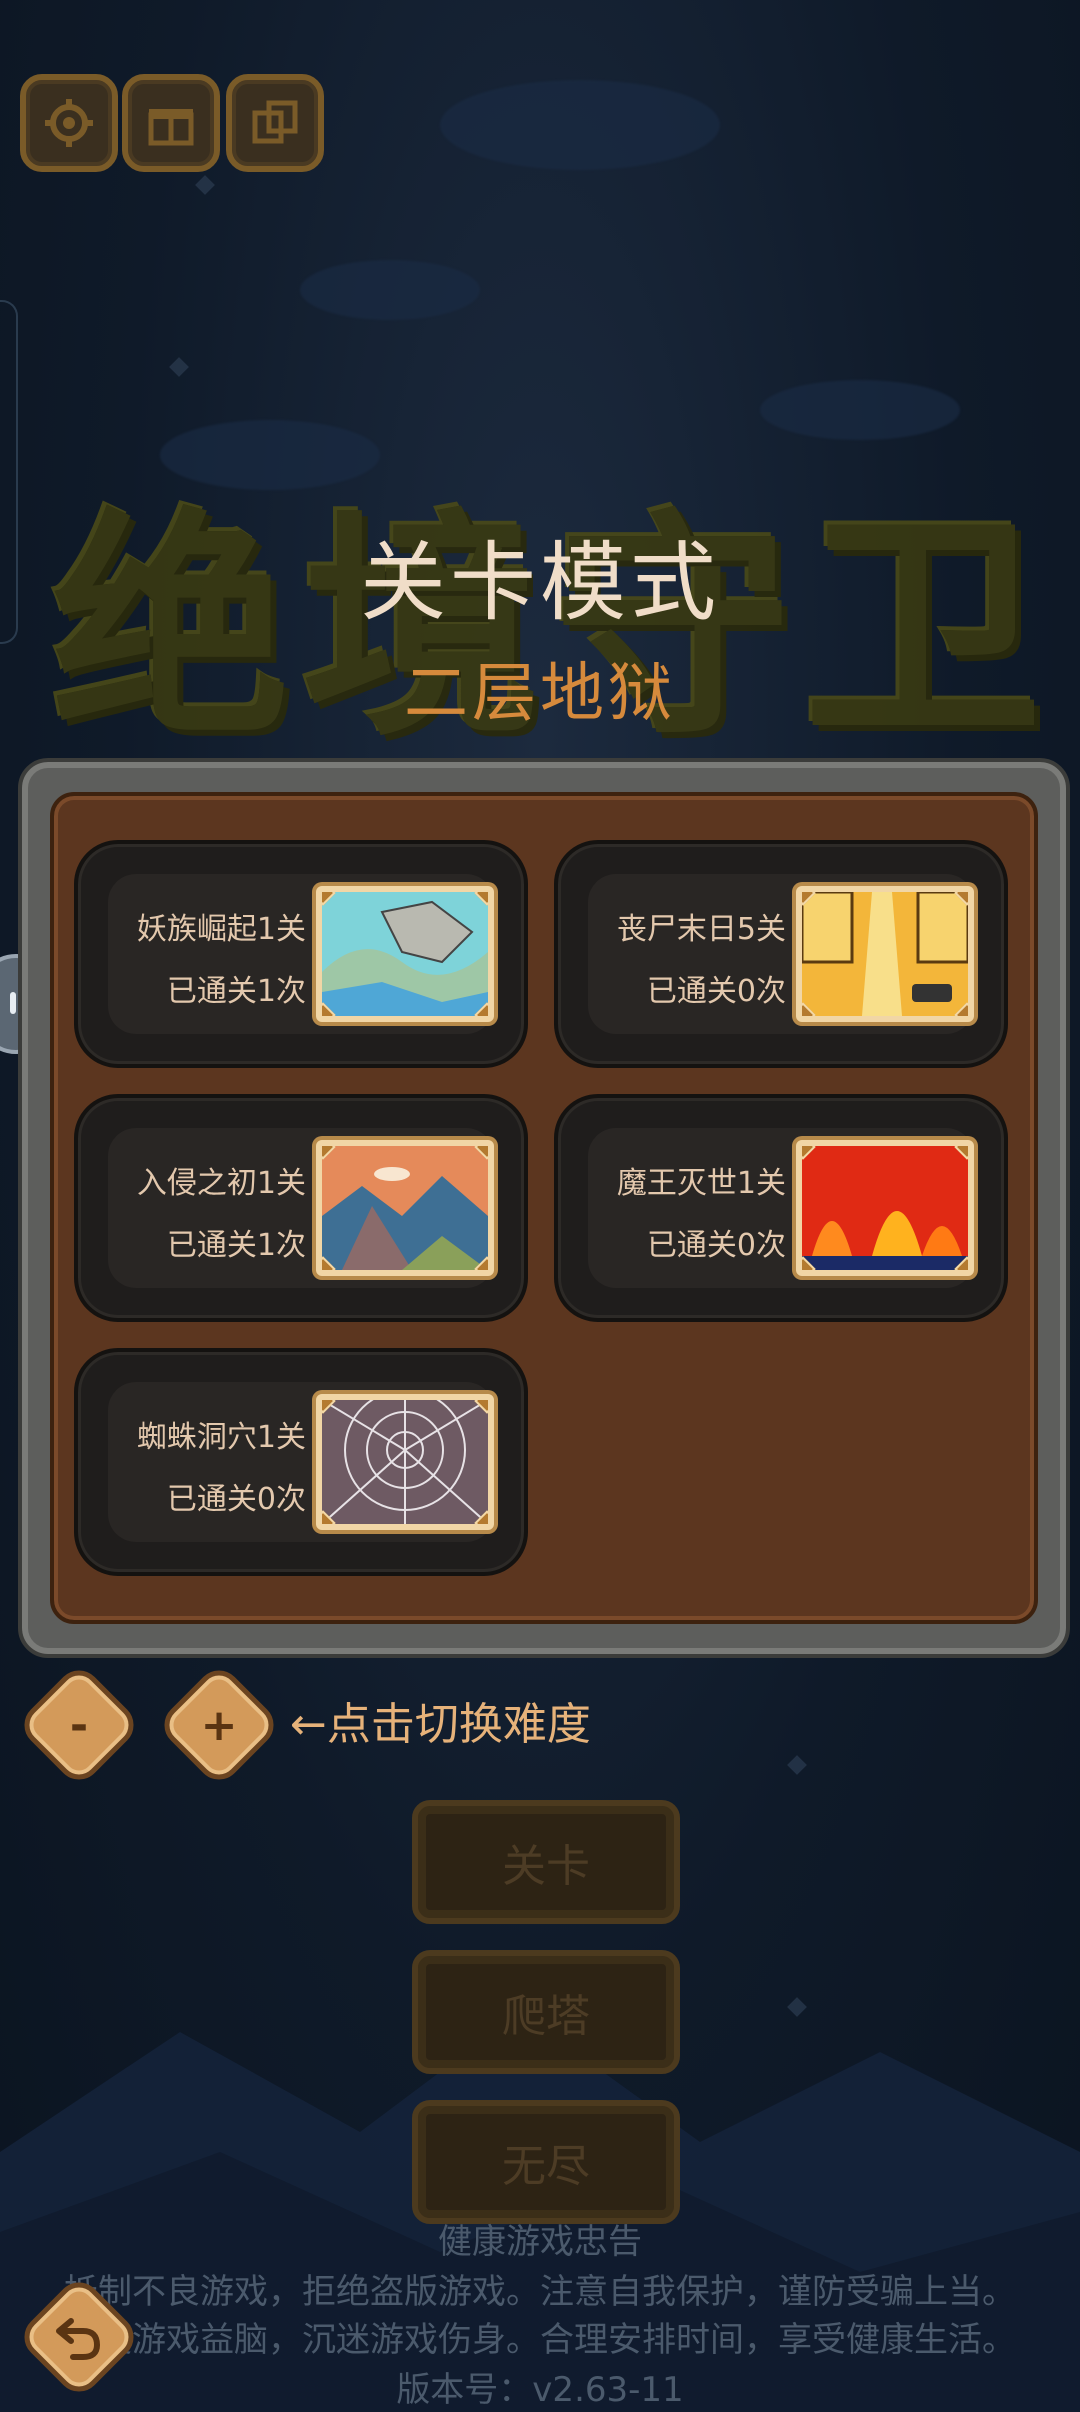 The width and height of the screenshot is (1080, 2412). I want to click on difficulty-title: 二层地狱, so click(540, 694).